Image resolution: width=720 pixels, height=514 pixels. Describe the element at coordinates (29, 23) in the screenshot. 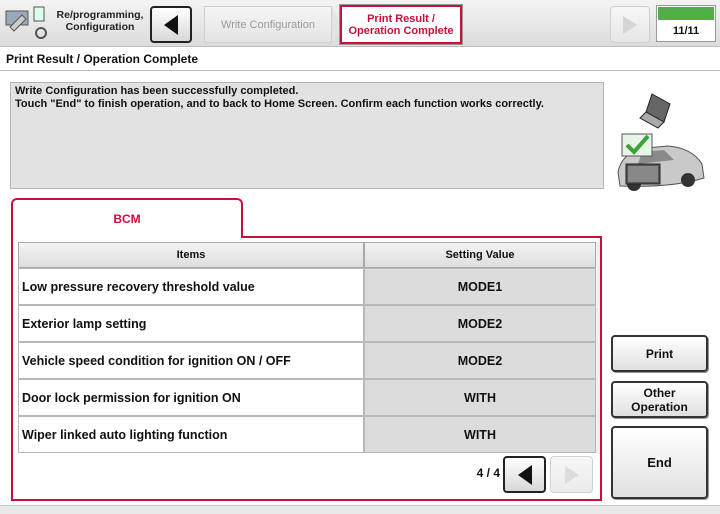

I see `app-icon` at that location.